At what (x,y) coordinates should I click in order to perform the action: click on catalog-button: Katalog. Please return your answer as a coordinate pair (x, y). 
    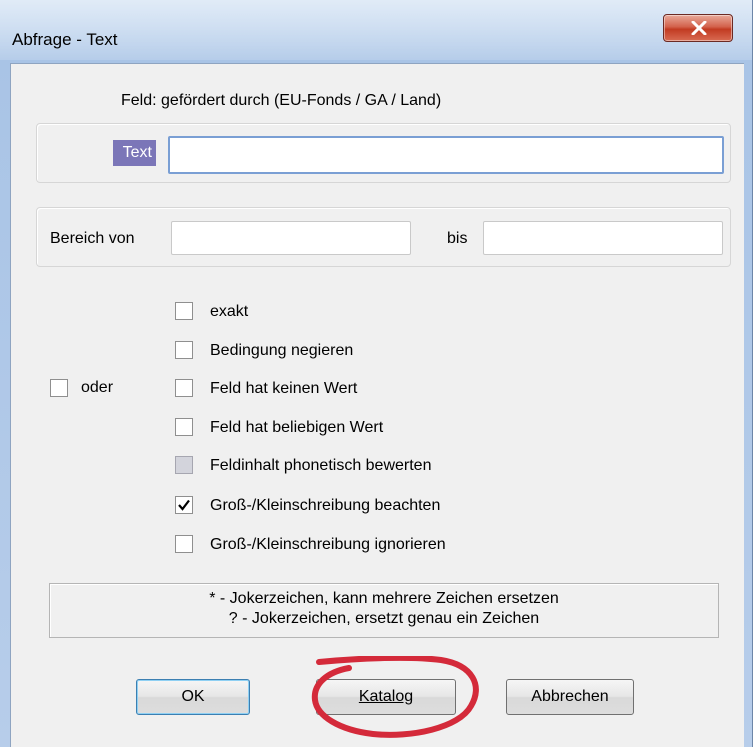
    Looking at the image, I should click on (386, 697).